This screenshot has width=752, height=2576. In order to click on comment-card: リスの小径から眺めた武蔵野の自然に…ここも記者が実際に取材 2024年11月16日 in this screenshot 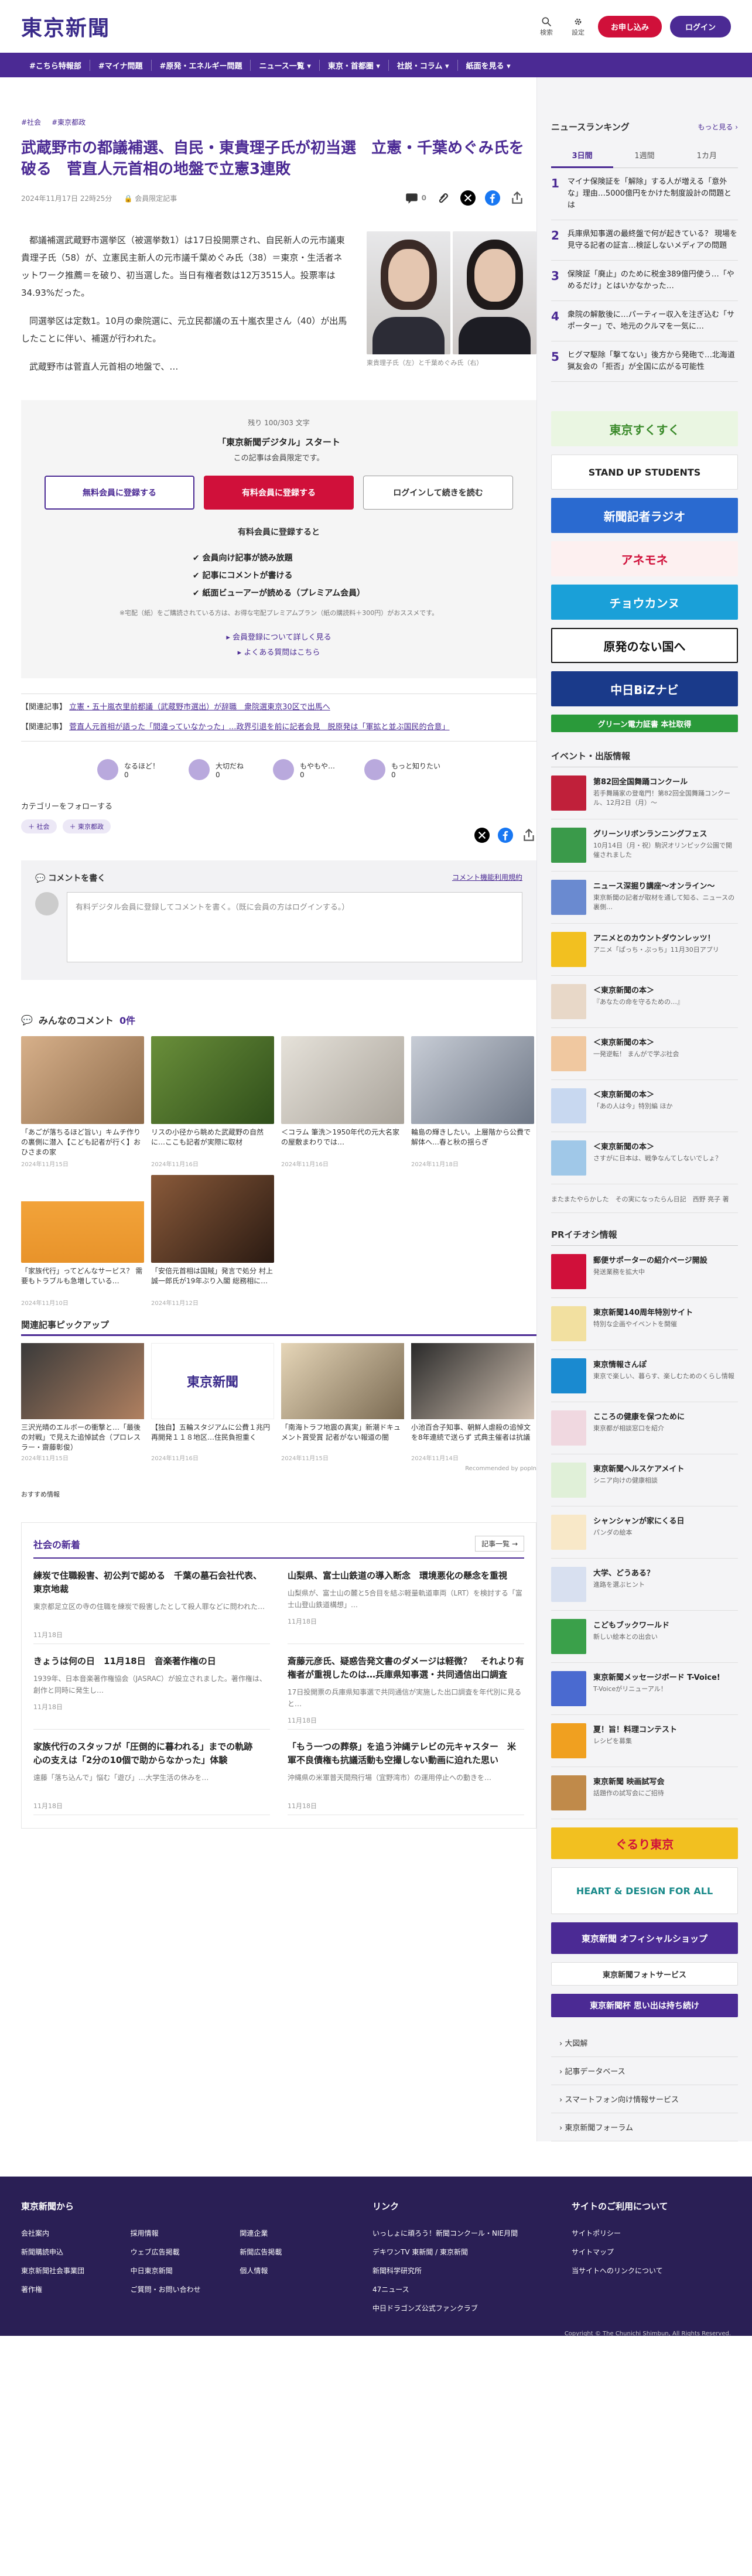, I will do `click(212, 1102)`.